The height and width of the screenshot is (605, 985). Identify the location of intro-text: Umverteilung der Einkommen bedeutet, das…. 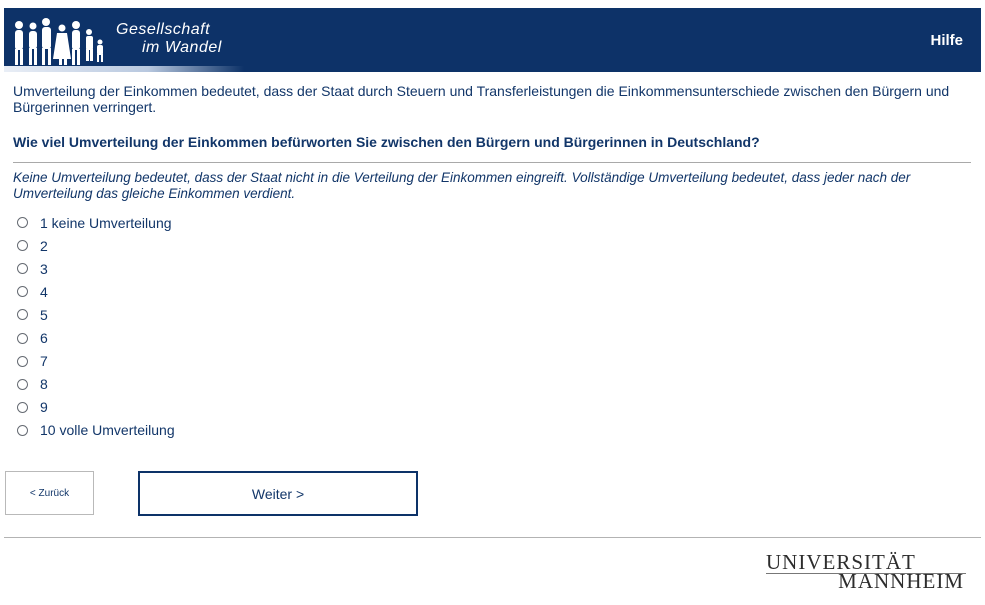
(481, 99).